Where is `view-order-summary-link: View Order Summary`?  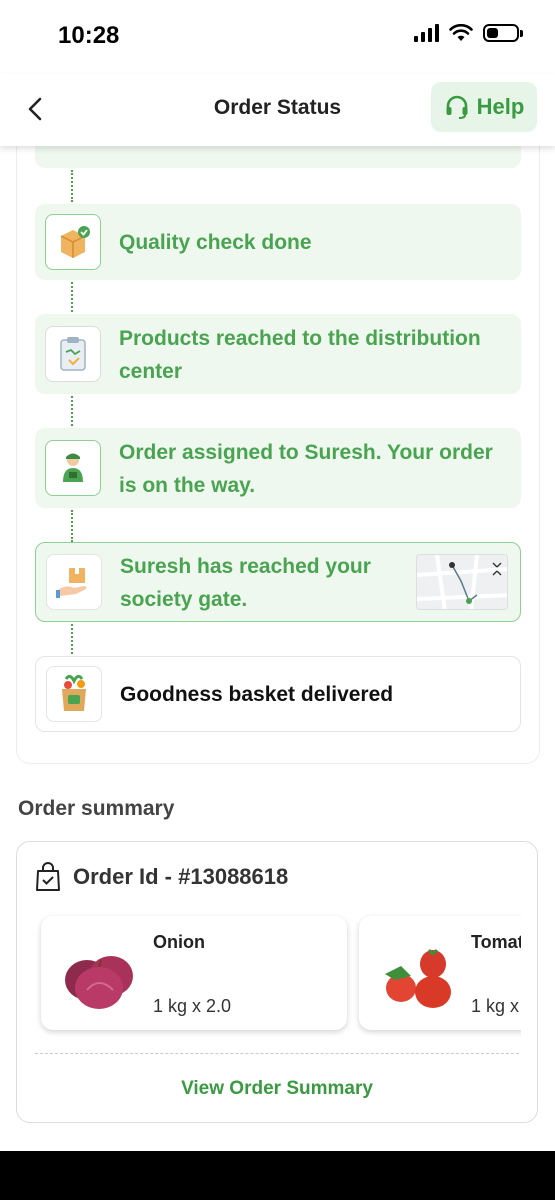 view-order-summary-link: View Order Summary is located at coordinates (277, 1089).